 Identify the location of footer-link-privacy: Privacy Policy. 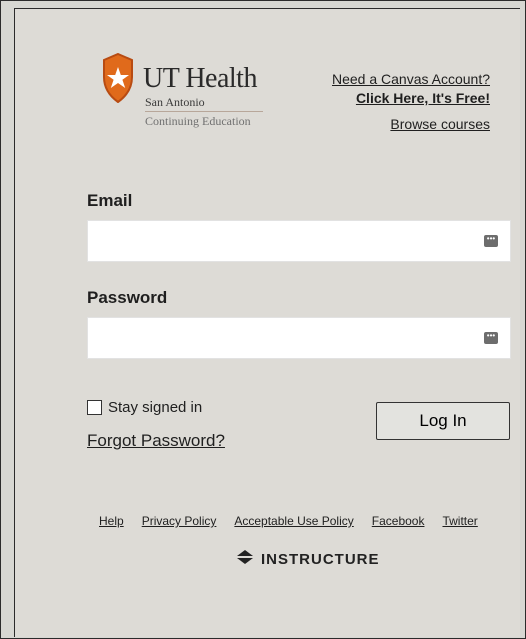
(179, 521).